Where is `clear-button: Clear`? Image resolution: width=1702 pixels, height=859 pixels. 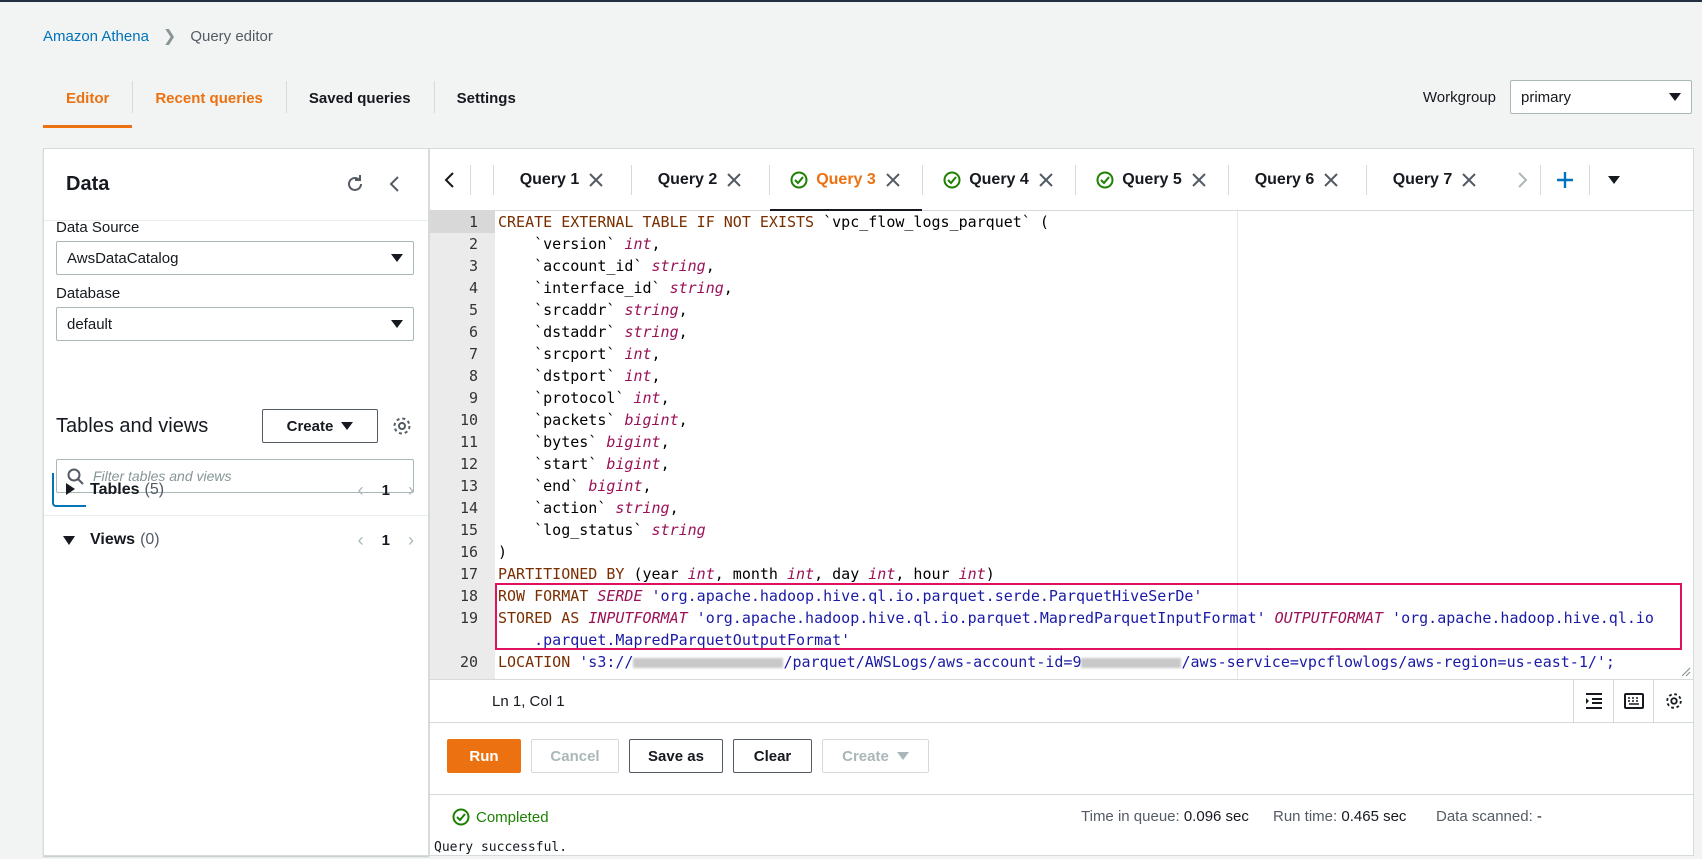
clear-button: Clear is located at coordinates (772, 756).